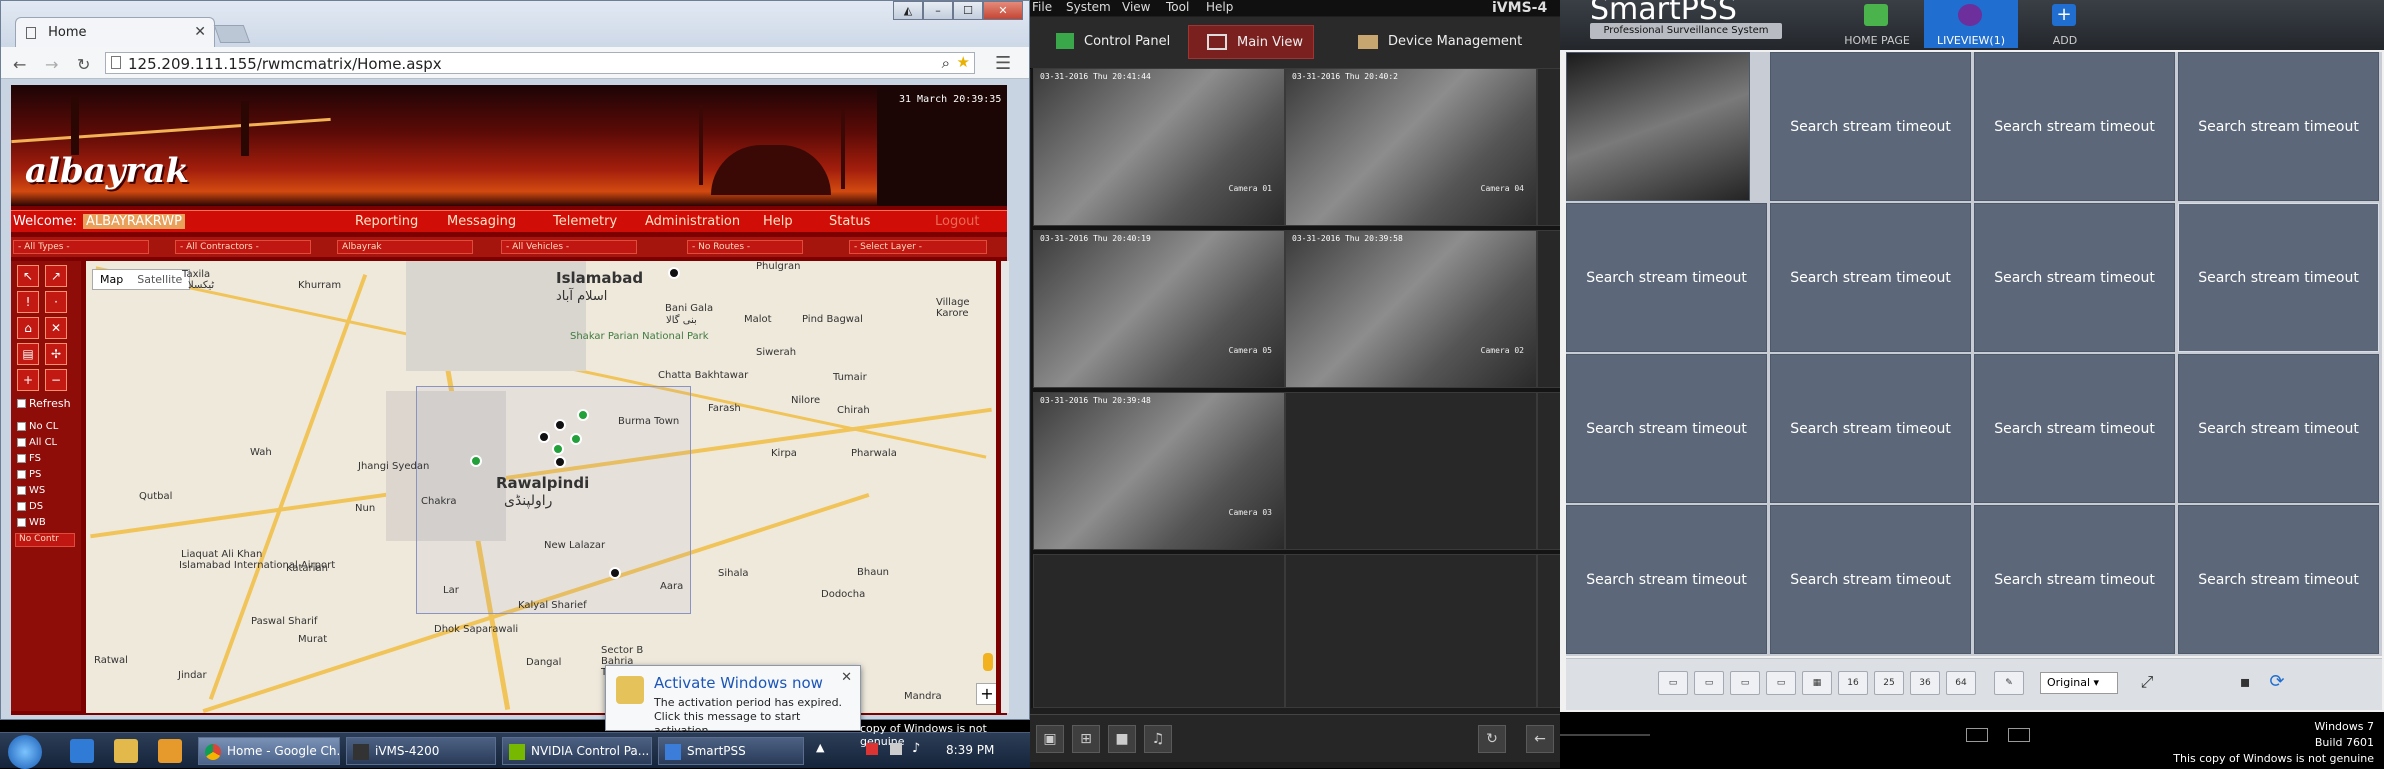 This screenshot has height=769, width=2384. I want to click on menu-messaging: Messaging, so click(481, 221).